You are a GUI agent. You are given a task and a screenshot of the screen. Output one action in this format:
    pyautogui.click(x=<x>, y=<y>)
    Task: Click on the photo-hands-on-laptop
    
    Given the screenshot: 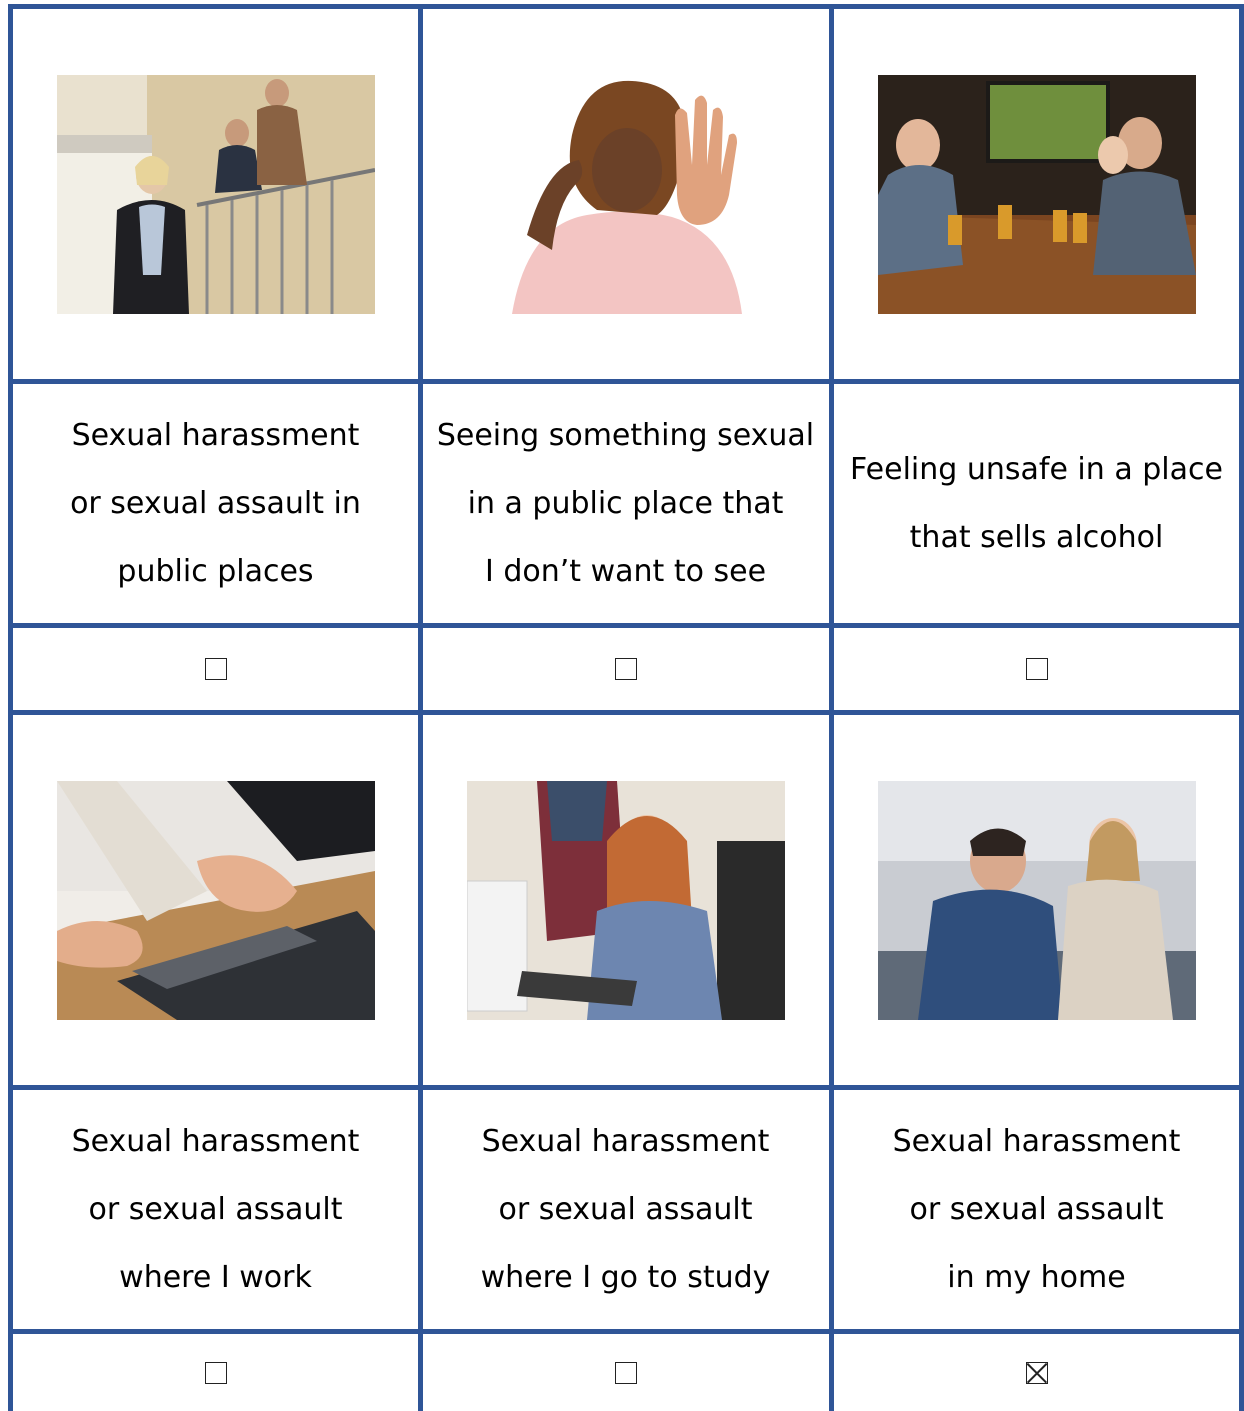 What is the action you would take?
    pyautogui.click(x=215, y=900)
    